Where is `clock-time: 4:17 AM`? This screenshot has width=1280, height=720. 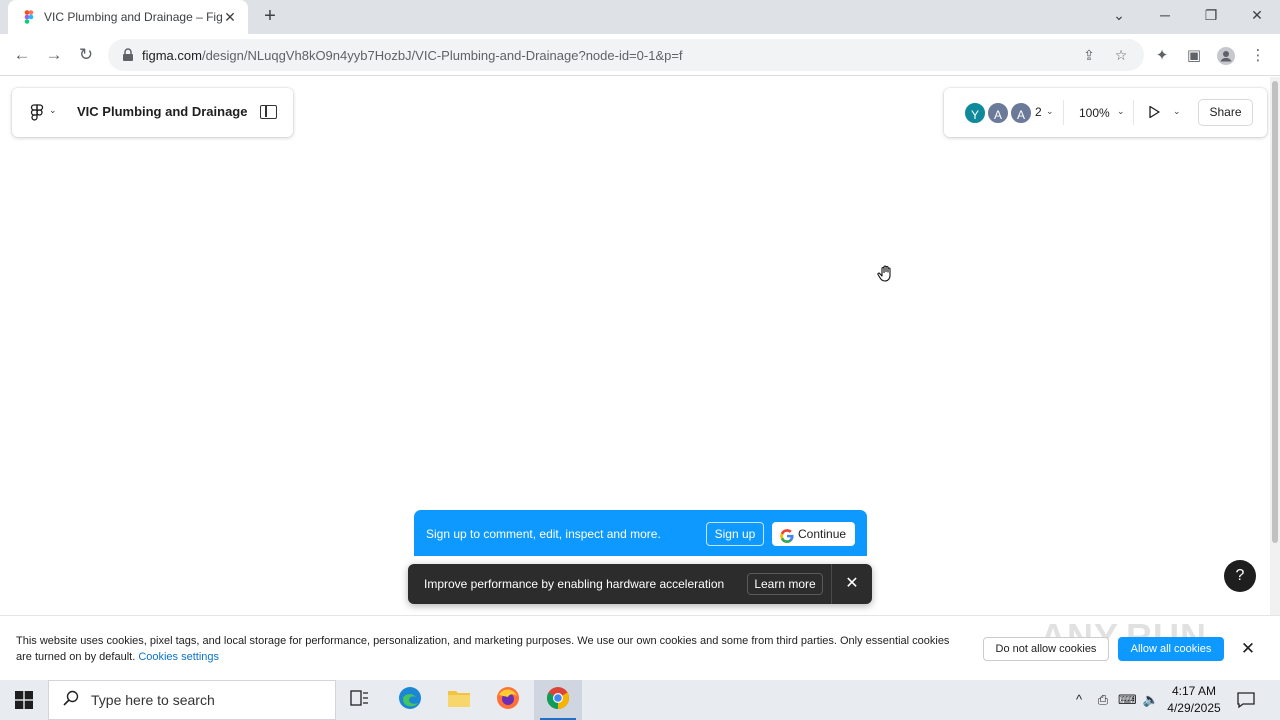 clock-time: 4:17 AM is located at coordinates (1194, 691).